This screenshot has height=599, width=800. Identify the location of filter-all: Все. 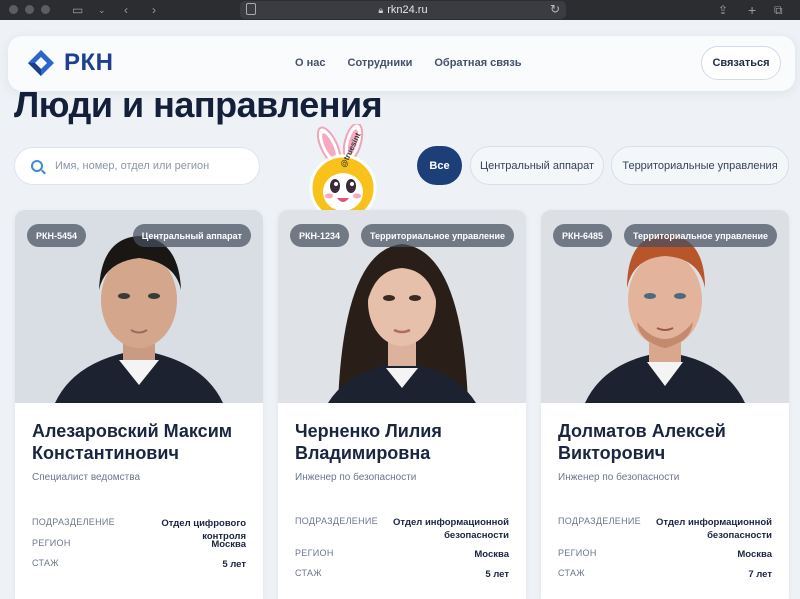
(439, 165).